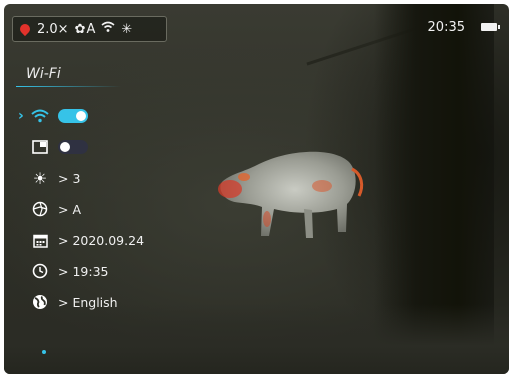 This screenshot has height=378, width=513. Describe the element at coordinates (322, 186) in the screenshot. I see `boar-body-heat` at that location.